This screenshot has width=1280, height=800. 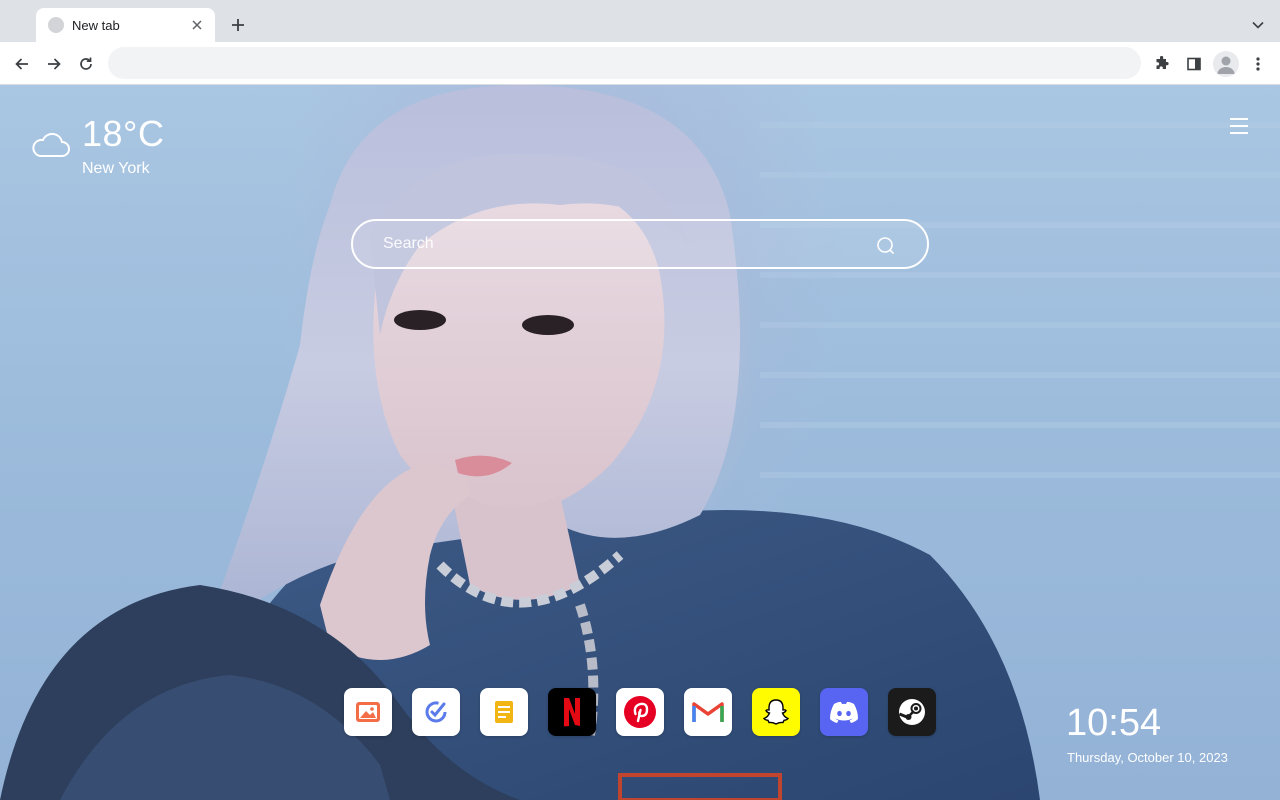 I want to click on snapchat-icon, so click(x=776, y=712).